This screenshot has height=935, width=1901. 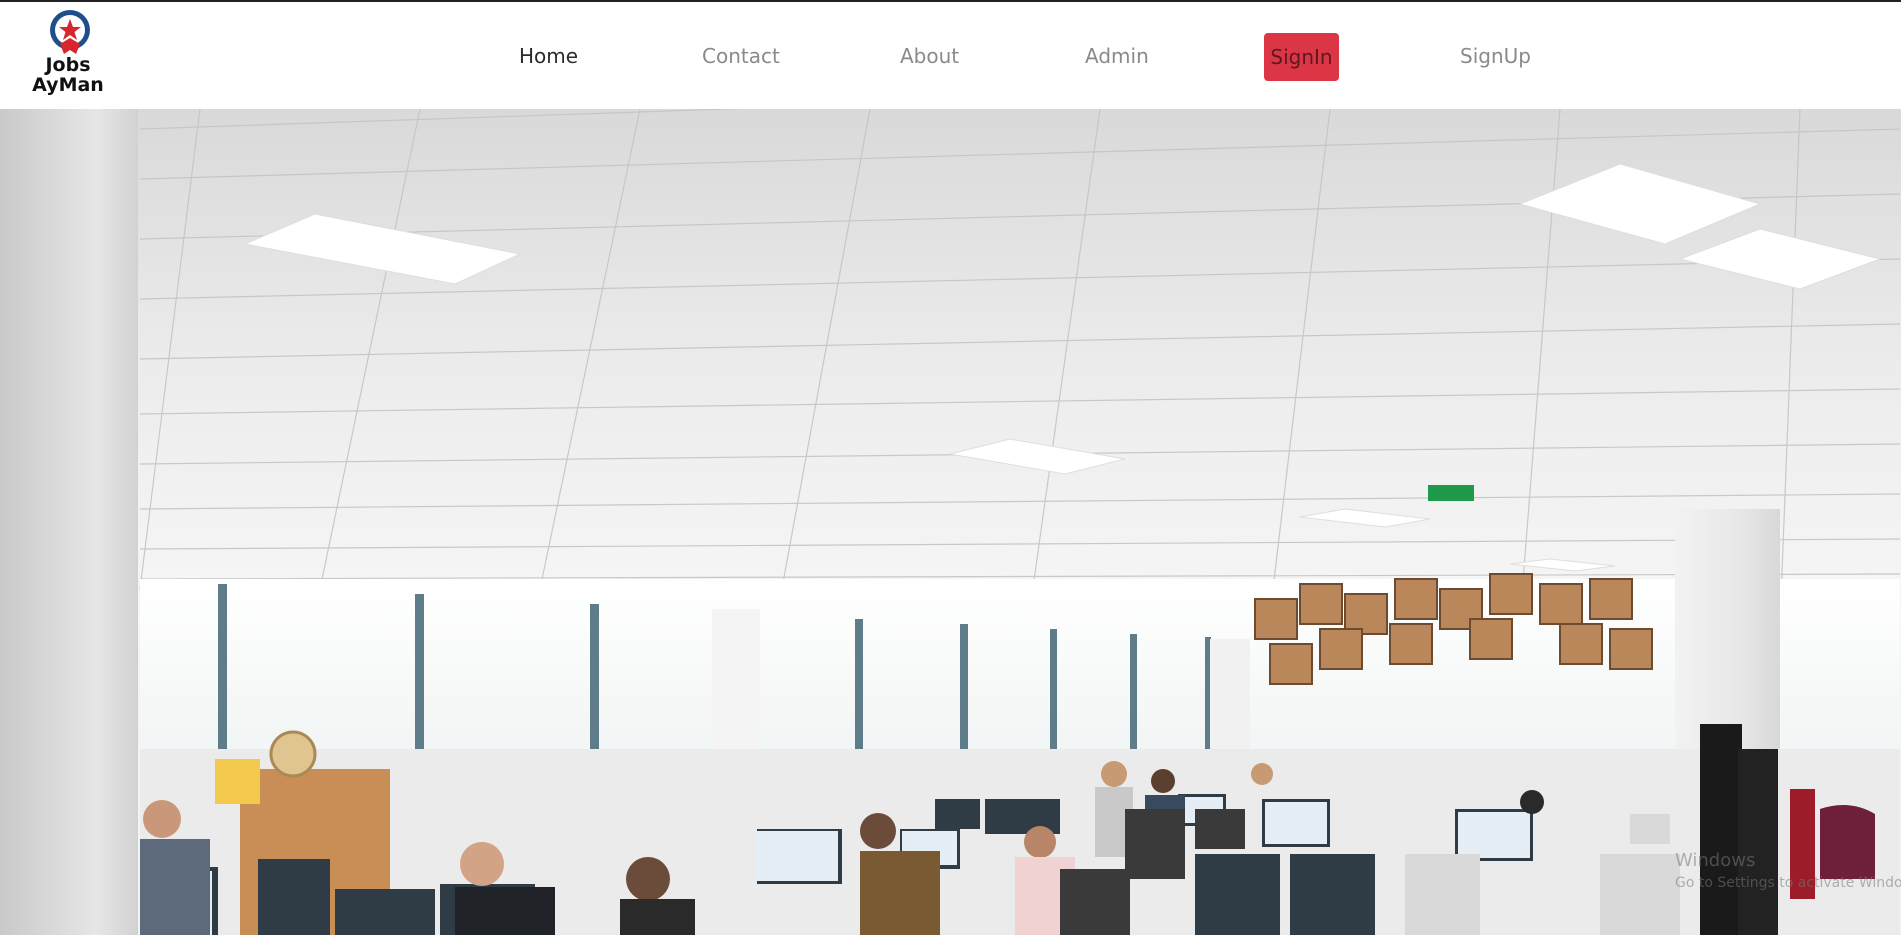 What do you see at coordinates (1788, 883) in the screenshot?
I see `watermark-subtitle: Go to Settings to activate Windows.` at bounding box center [1788, 883].